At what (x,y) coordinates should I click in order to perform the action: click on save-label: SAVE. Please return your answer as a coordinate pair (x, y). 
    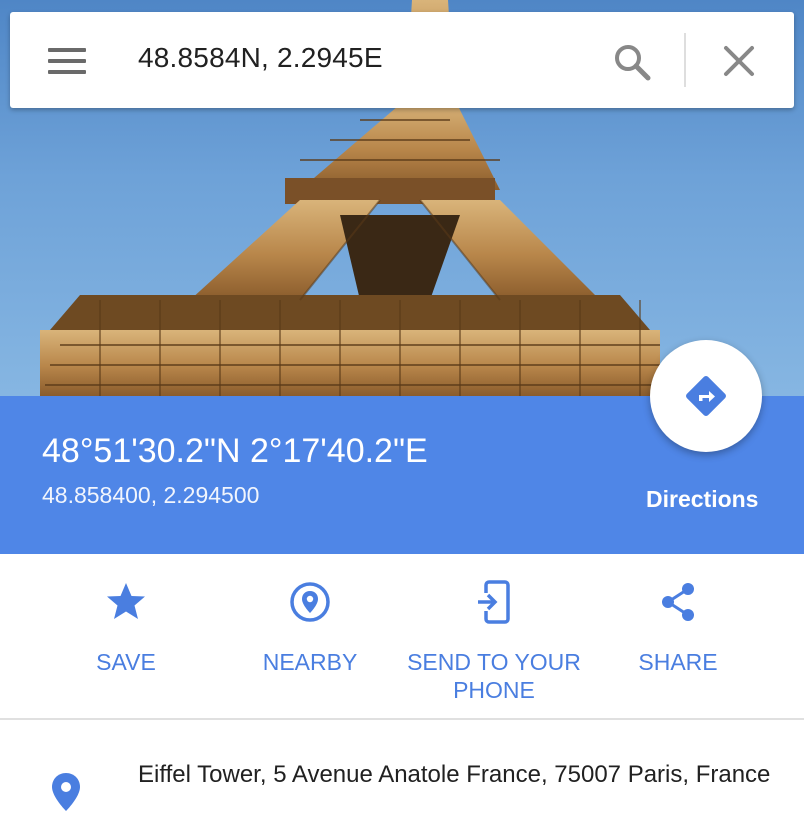
    Looking at the image, I should click on (126, 662).